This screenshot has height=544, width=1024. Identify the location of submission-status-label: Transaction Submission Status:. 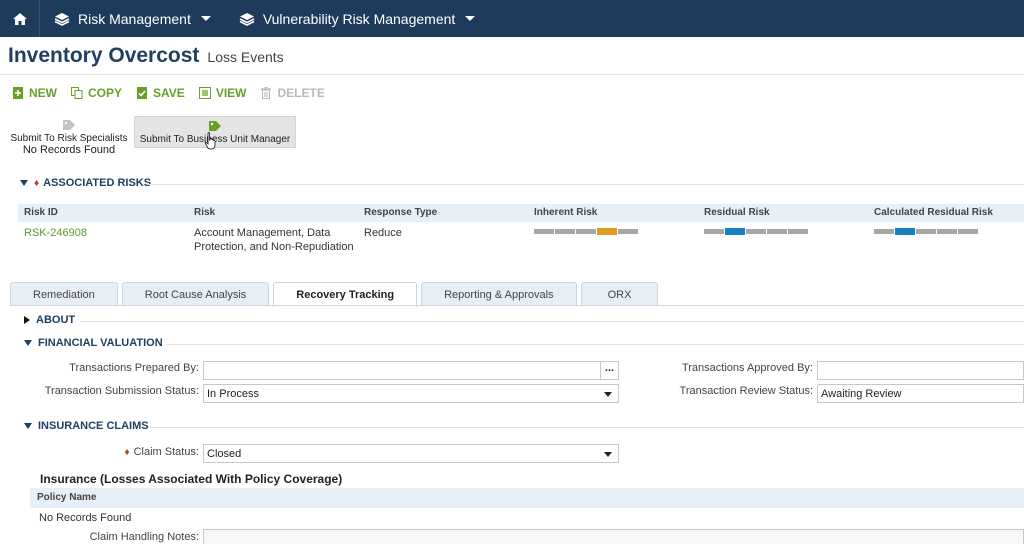
(121, 391).